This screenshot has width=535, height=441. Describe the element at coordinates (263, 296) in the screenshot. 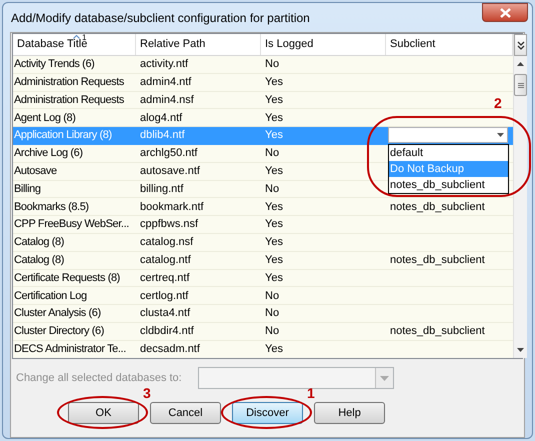

I see `table-row: Certification Log certlog.ntf No` at that location.